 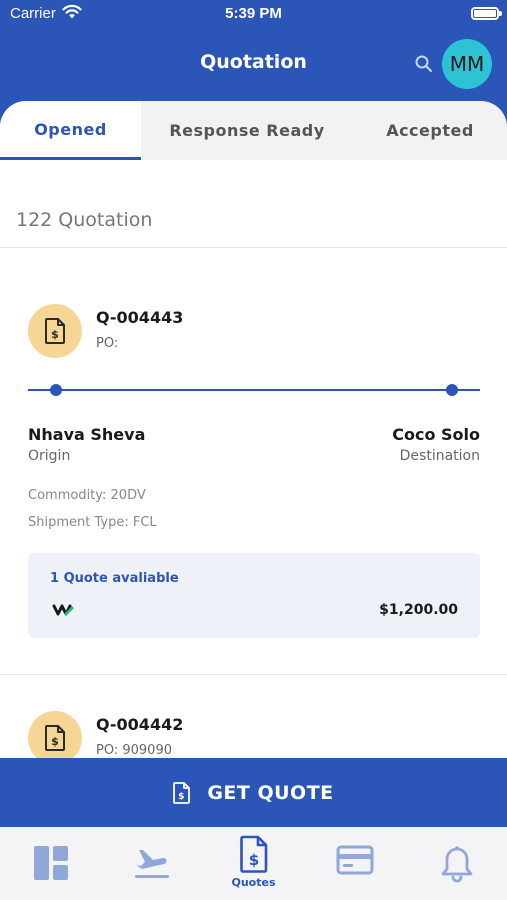 What do you see at coordinates (418, 610) in the screenshot?
I see `quote-price: $1,200.00` at bounding box center [418, 610].